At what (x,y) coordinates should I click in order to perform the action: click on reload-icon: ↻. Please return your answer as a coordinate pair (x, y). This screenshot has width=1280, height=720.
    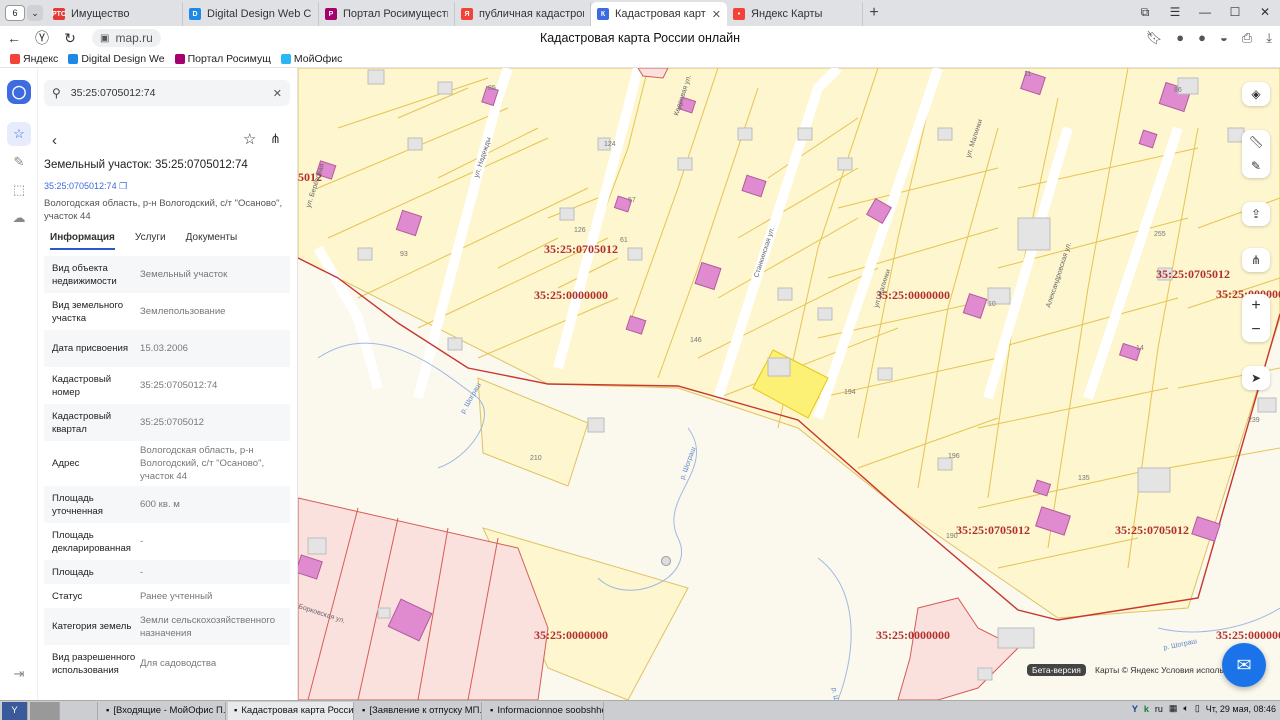
    Looking at the image, I should click on (70, 38).